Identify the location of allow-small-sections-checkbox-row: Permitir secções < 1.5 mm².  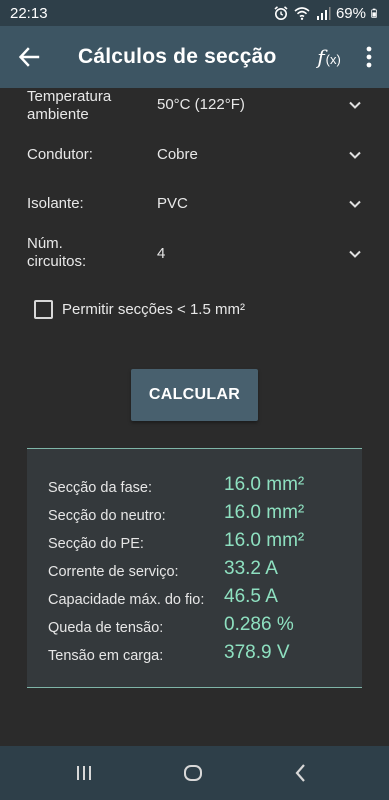
(139, 309).